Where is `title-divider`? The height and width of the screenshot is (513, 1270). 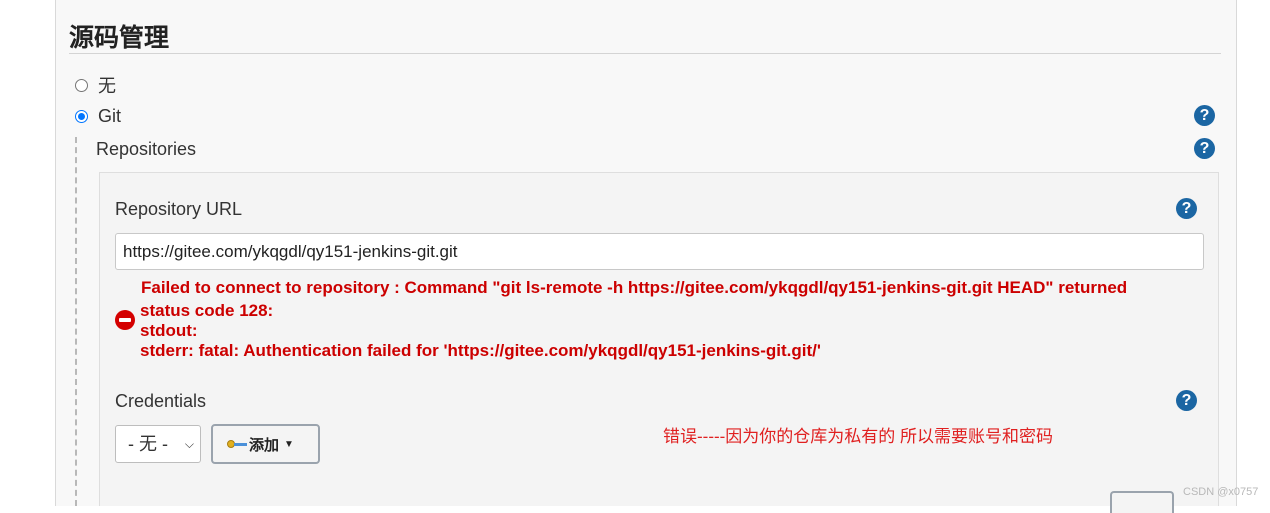 title-divider is located at coordinates (645, 53).